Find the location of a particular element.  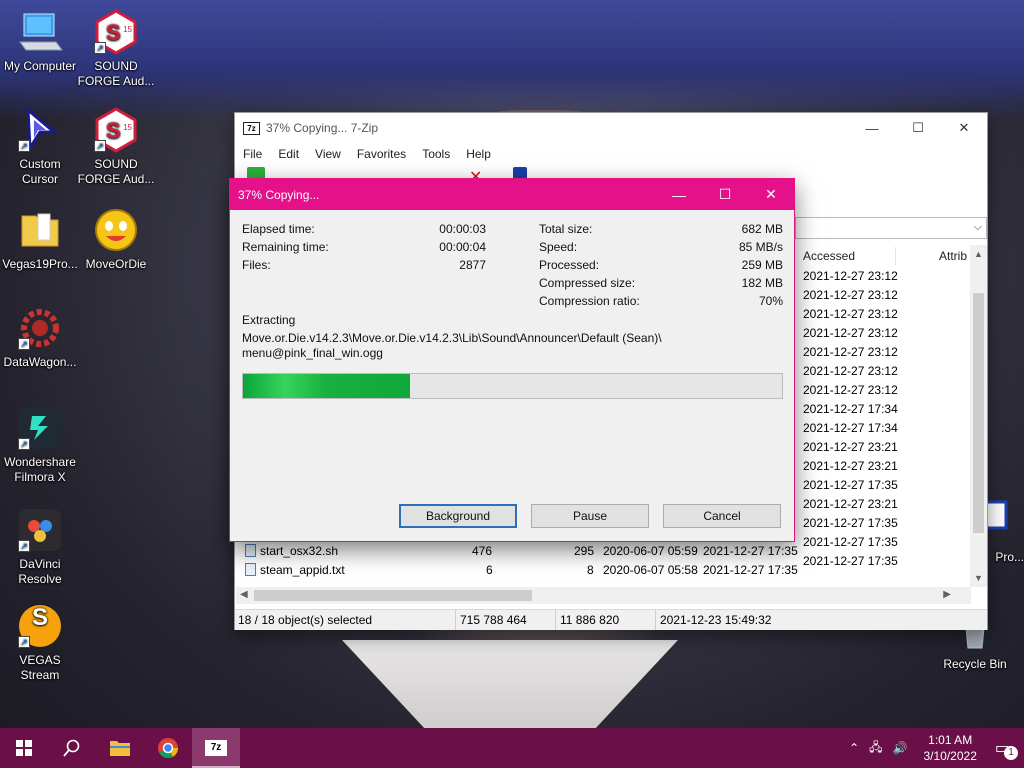

dialog-title-bar: 37% Copying... — ☐ ✕ is located at coordinates (512, 194).